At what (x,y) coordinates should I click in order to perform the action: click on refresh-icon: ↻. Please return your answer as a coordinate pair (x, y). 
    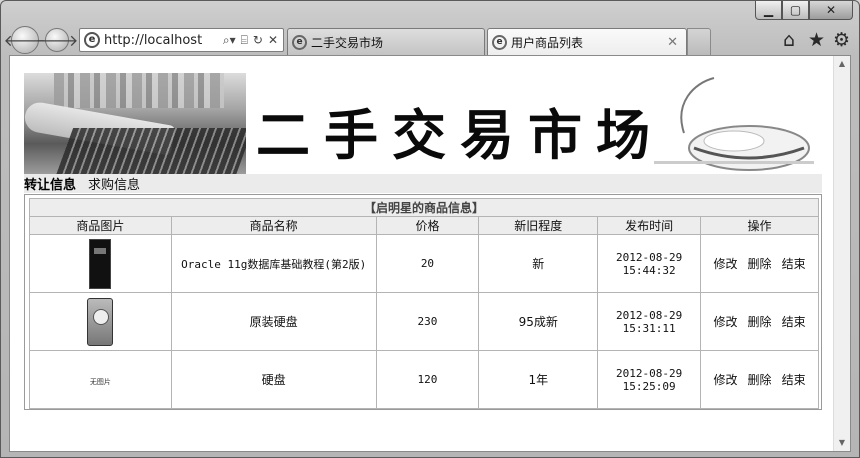
    Looking at the image, I should click on (258, 40).